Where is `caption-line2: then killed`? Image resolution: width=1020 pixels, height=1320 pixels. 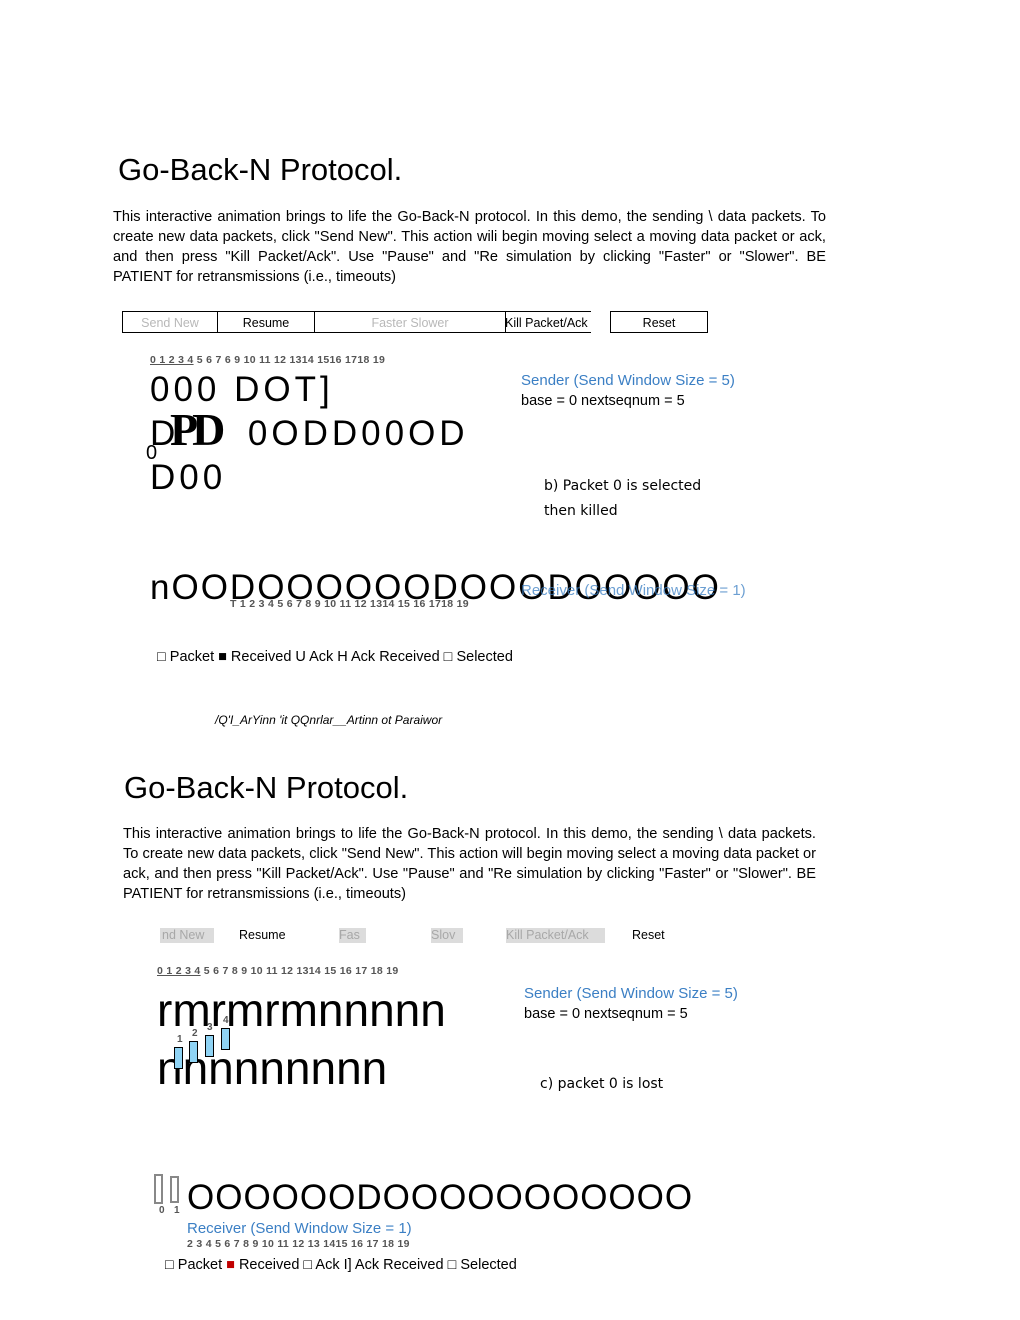
caption-line2: then killed is located at coordinates (581, 511).